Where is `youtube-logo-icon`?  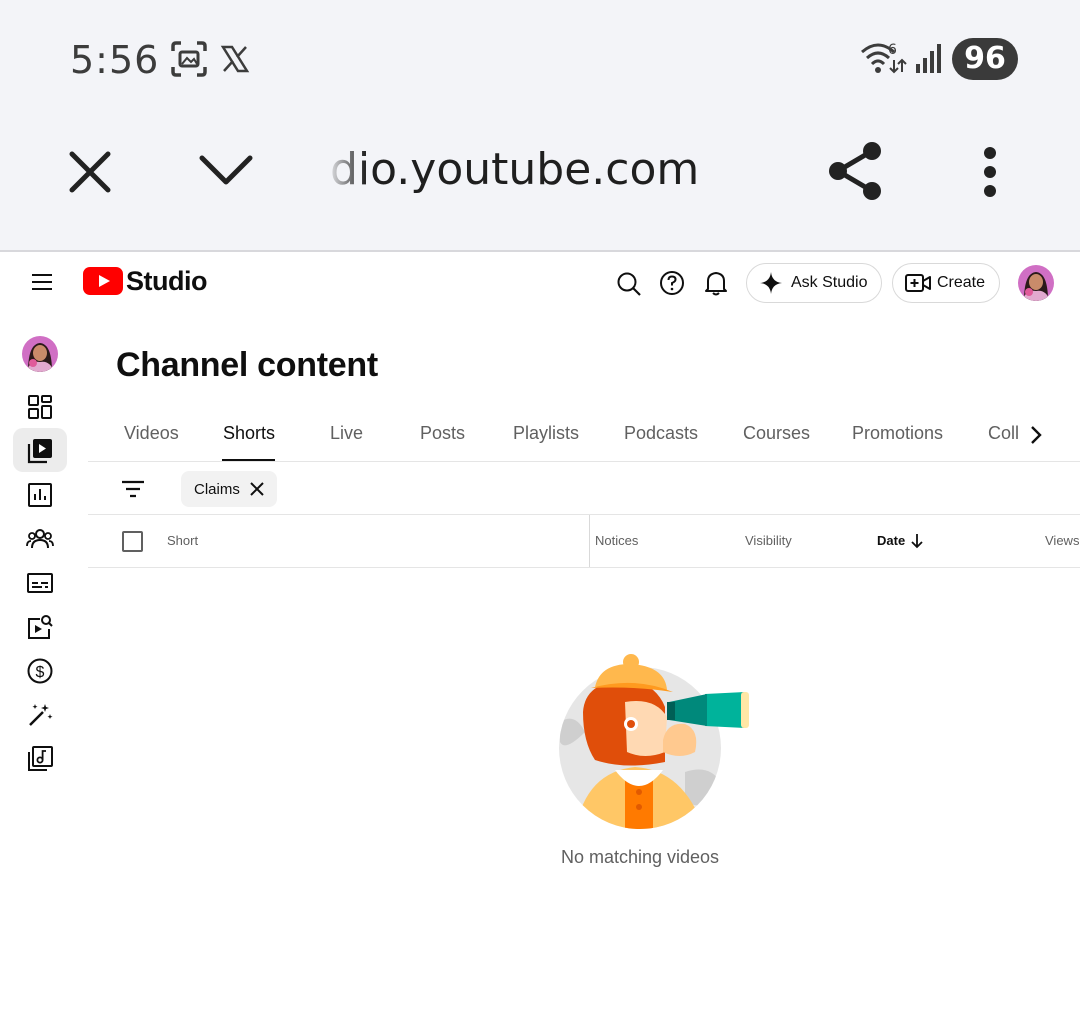
youtube-logo-icon is located at coordinates (103, 281).